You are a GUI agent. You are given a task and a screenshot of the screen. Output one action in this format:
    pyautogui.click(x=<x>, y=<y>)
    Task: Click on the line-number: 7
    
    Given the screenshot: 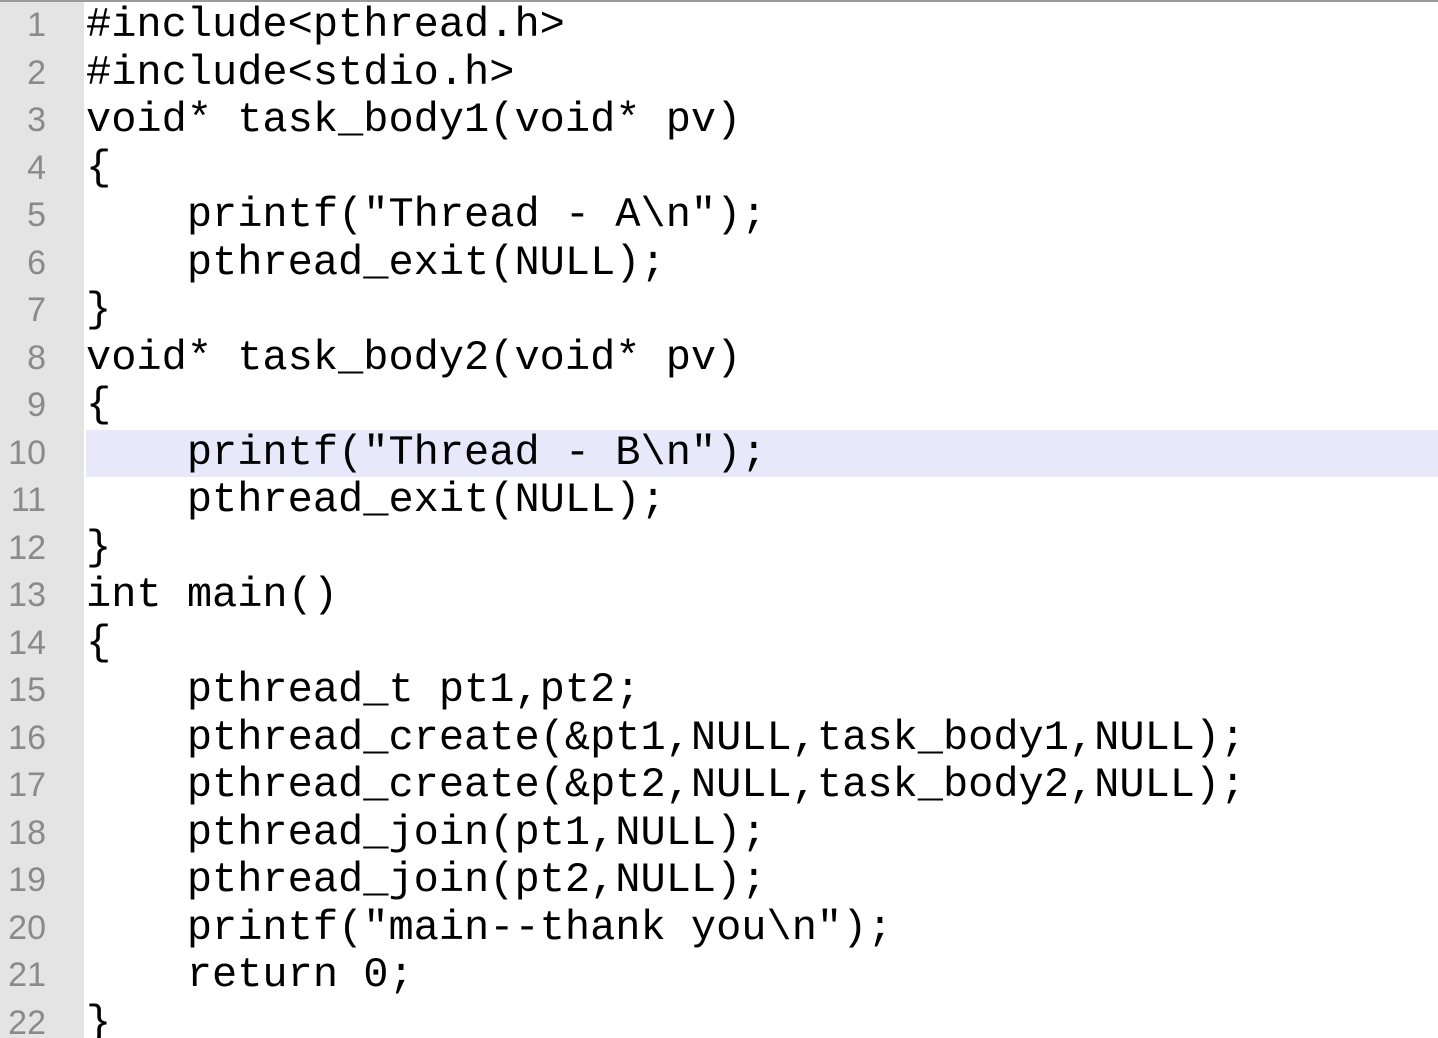 What is the action you would take?
    pyautogui.click(x=36, y=310)
    